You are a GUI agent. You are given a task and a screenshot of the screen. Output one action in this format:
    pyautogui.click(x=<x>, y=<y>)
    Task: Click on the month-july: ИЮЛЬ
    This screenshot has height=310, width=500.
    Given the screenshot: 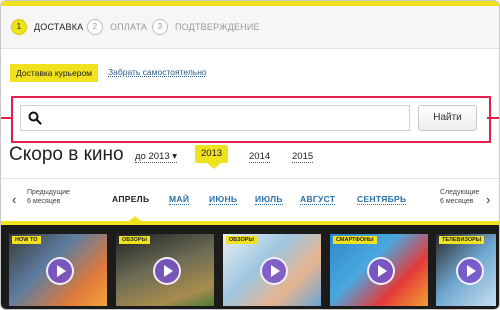 What is the action you would take?
    pyautogui.click(x=269, y=199)
    